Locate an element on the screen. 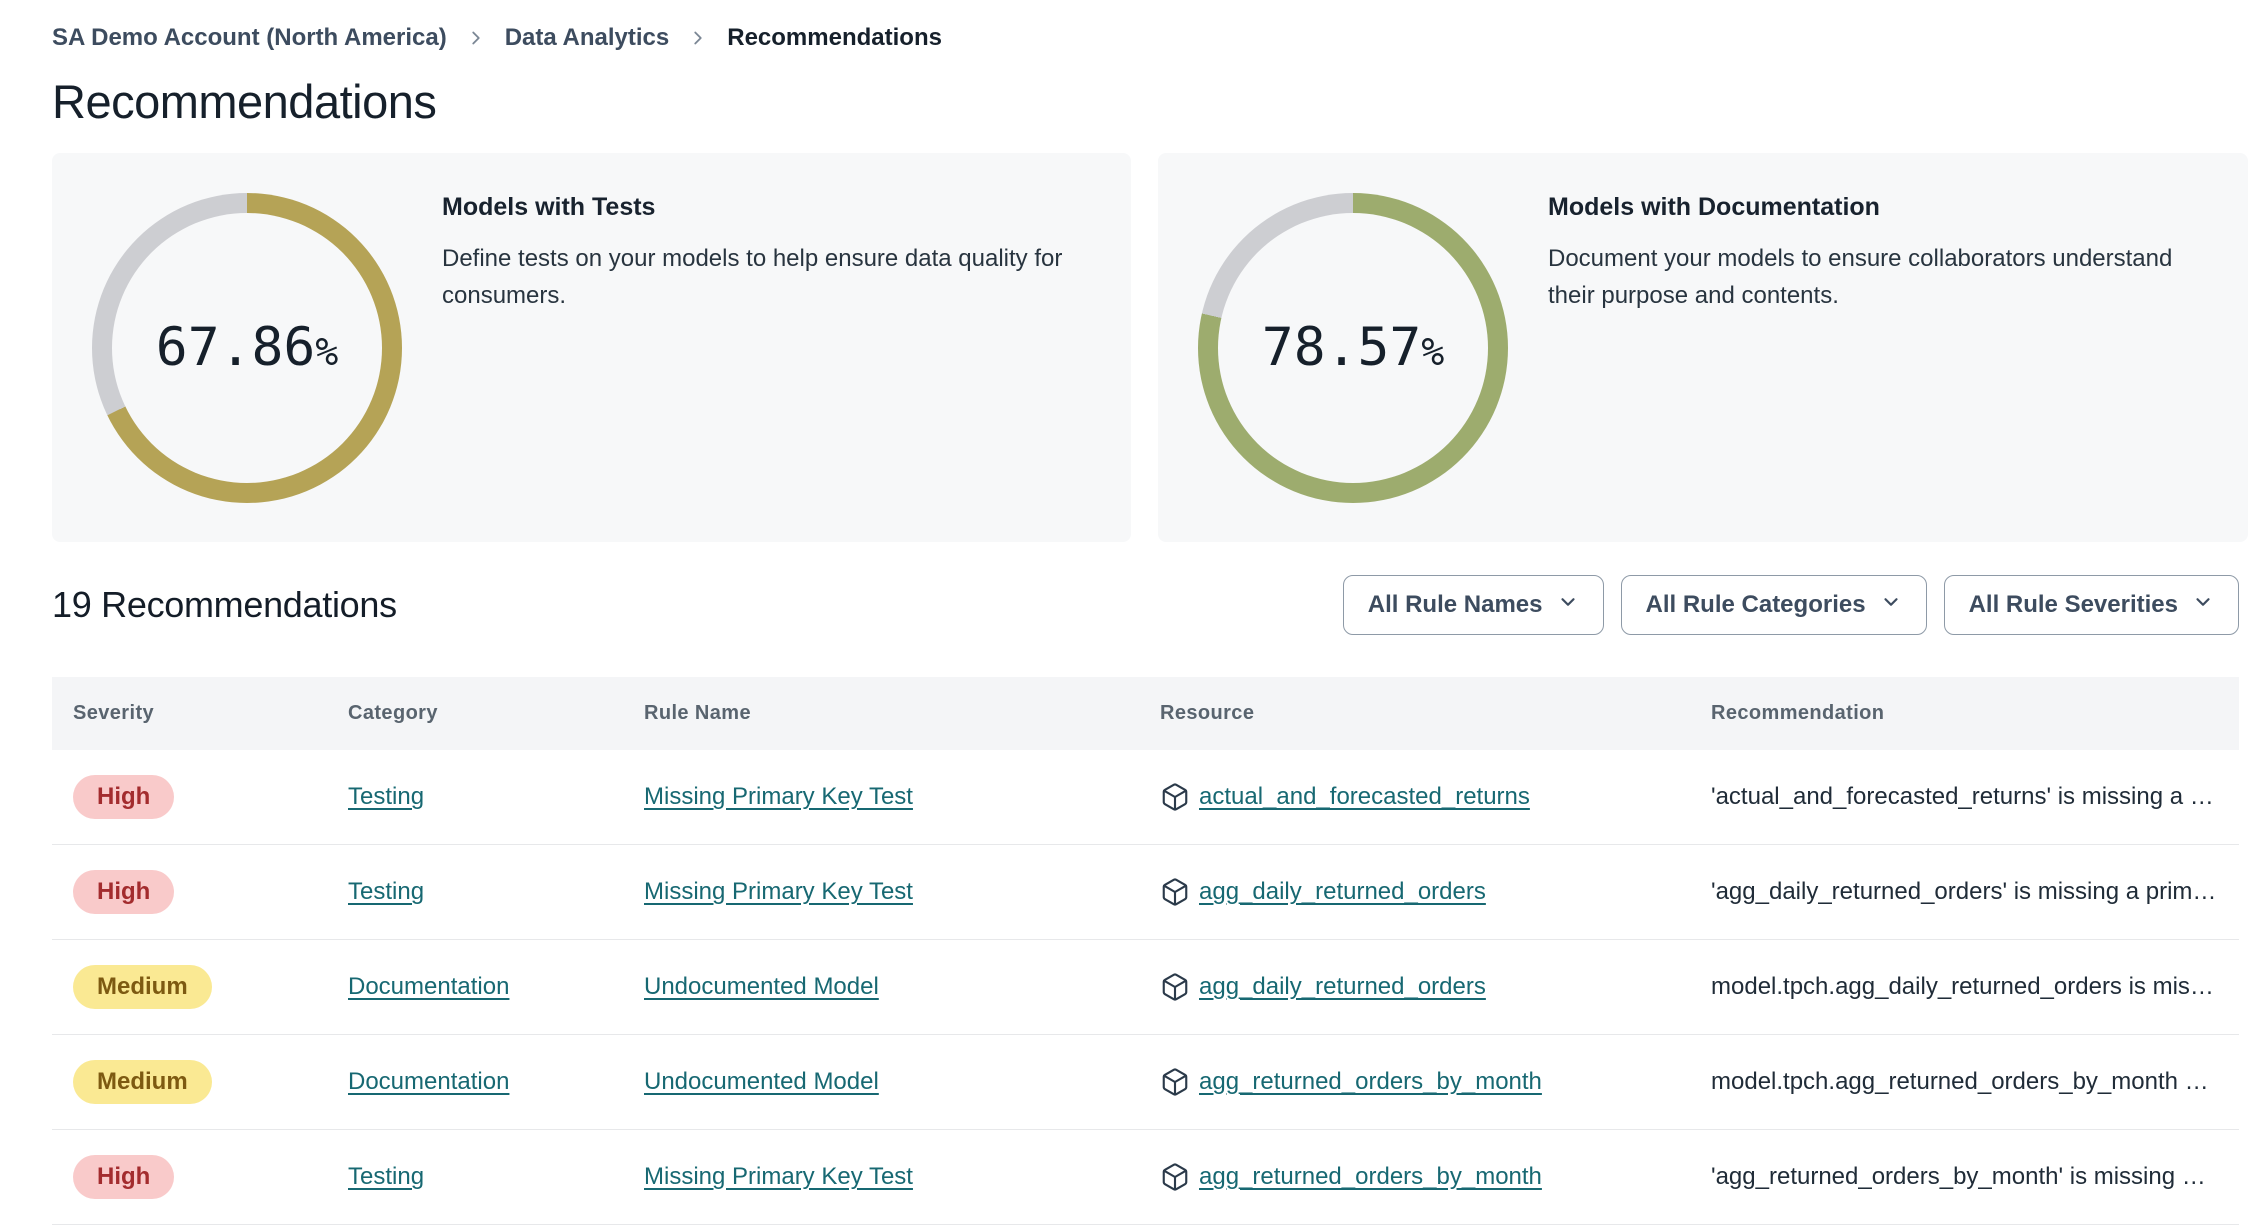 Image resolution: width=2248 pixels, height=1225 pixels. breadcrumb-current-page: Recommendations is located at coordinates (834, 37).